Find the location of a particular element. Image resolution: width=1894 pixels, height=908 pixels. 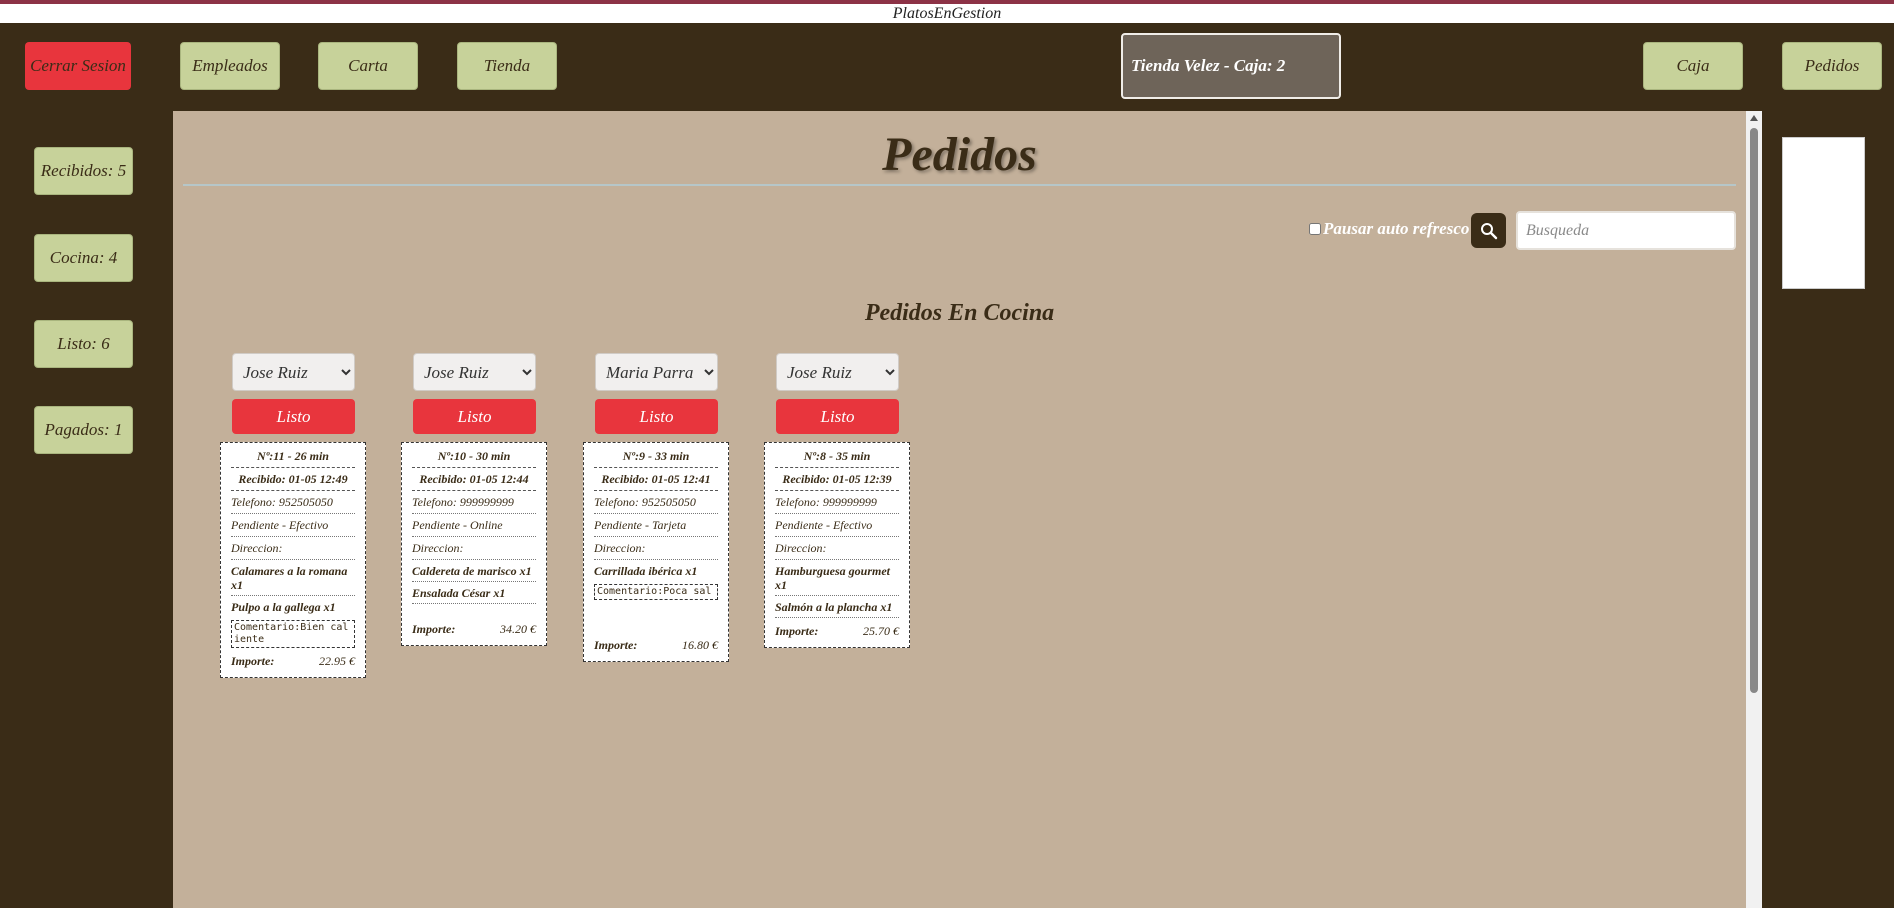

order-number: Nº:10 - 30 min is located at coordinates (474, 458).